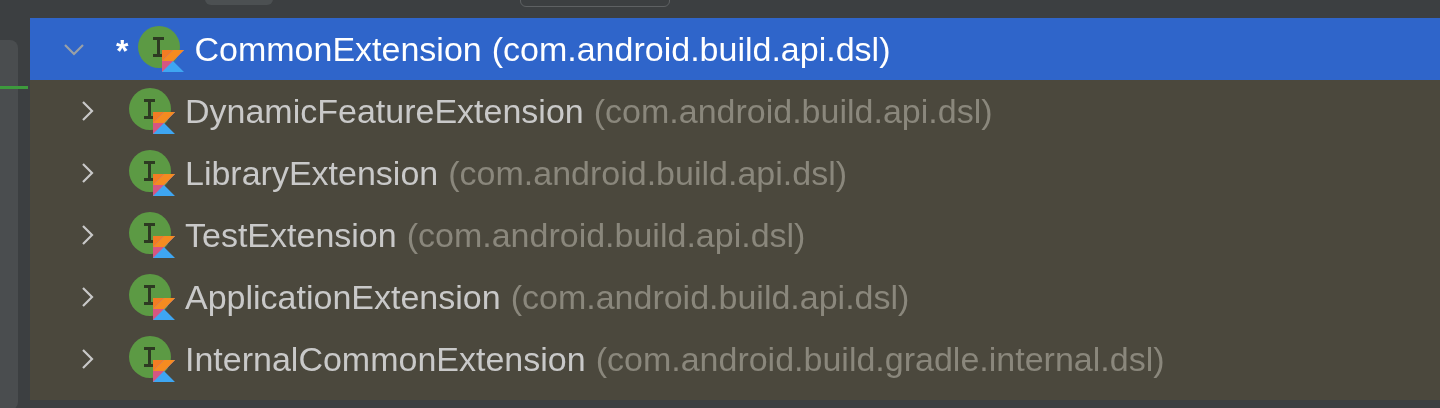 This screenshot has height=408, width=1440. I want to click on tree-row: ApplicationExtension (com.android.build.api.dsl), so click(735, 297).